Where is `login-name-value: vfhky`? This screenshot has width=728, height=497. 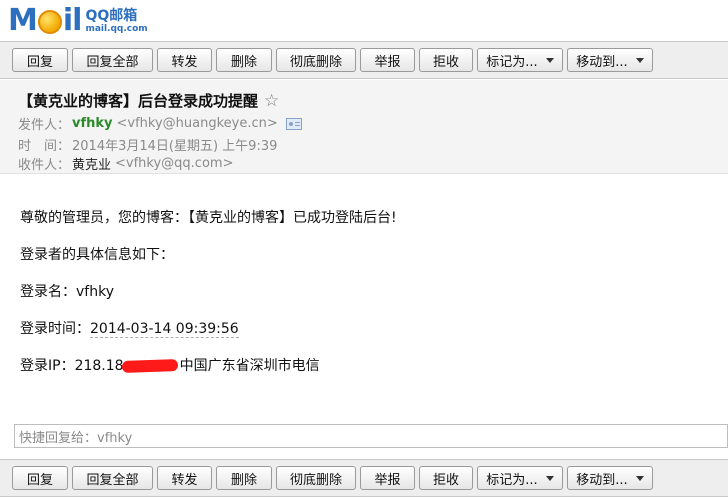 login-name-value: vfhky is located at coordinates (95, 292).